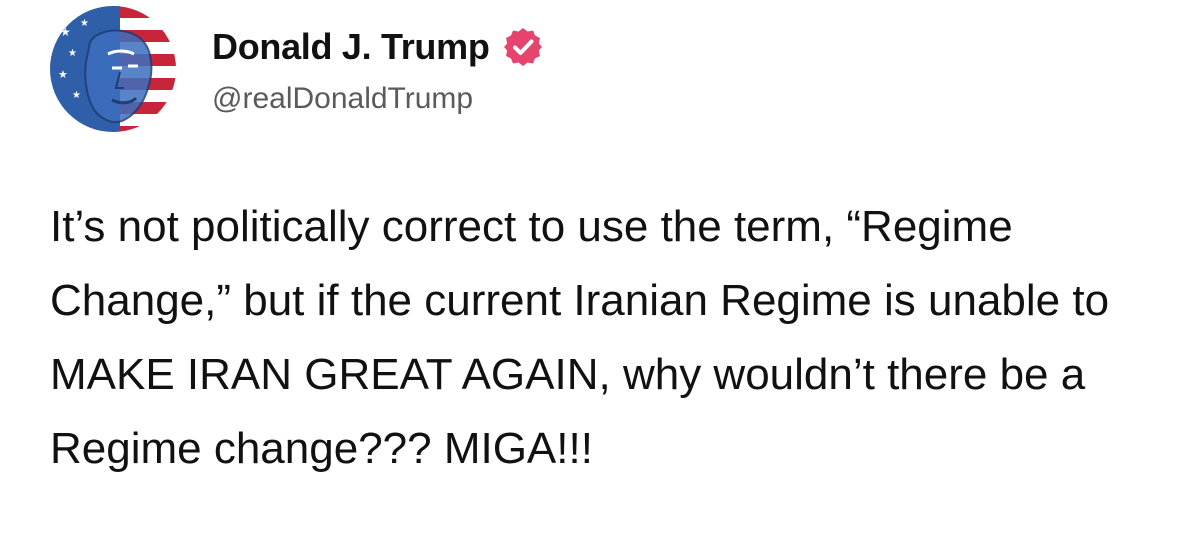  Describe the element at coordinates (523, 47) in the screenshot. I see `verified-badge-icon` at that location.